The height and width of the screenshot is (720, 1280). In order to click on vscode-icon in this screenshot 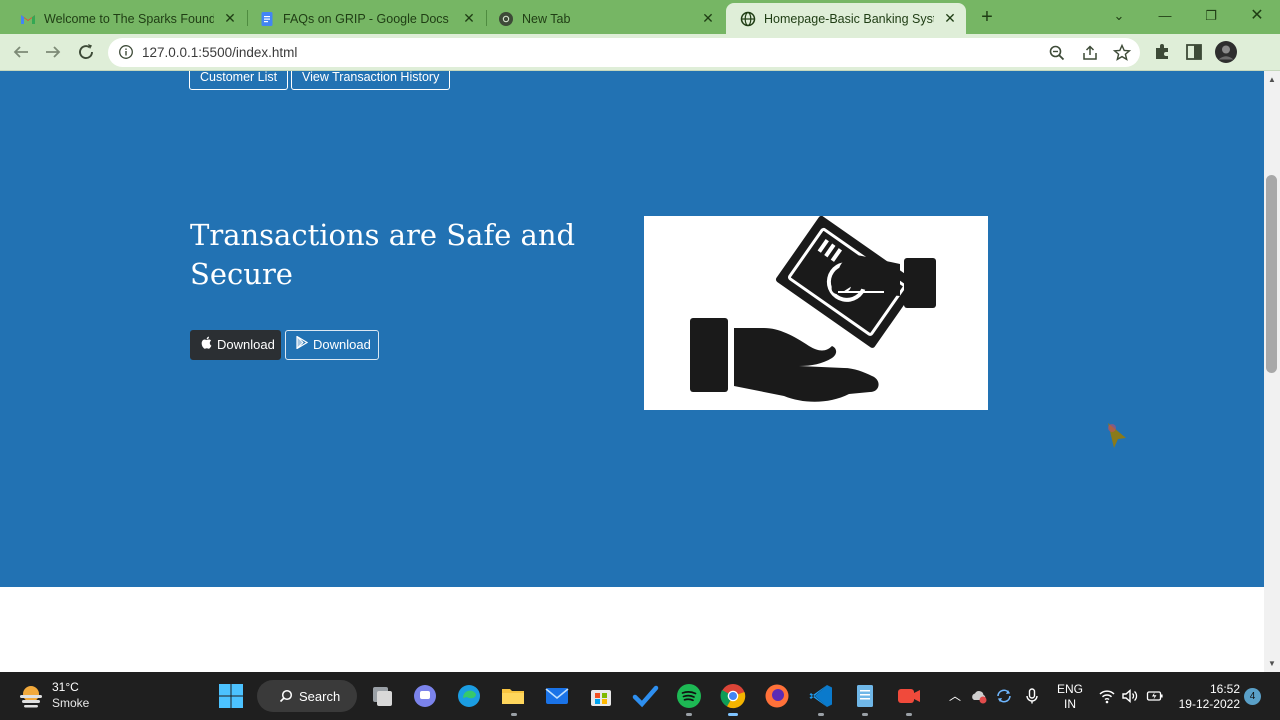, I will do `click(821, 696)`.